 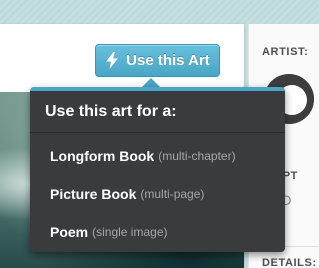 I want to click on dropdown-arrow, so click(x=151, y=82).